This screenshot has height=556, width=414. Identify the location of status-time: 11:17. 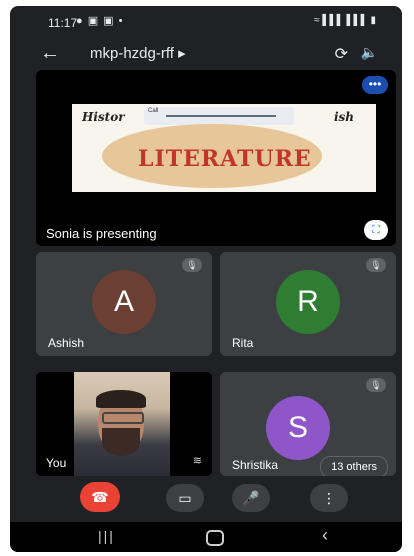
(63, 23).